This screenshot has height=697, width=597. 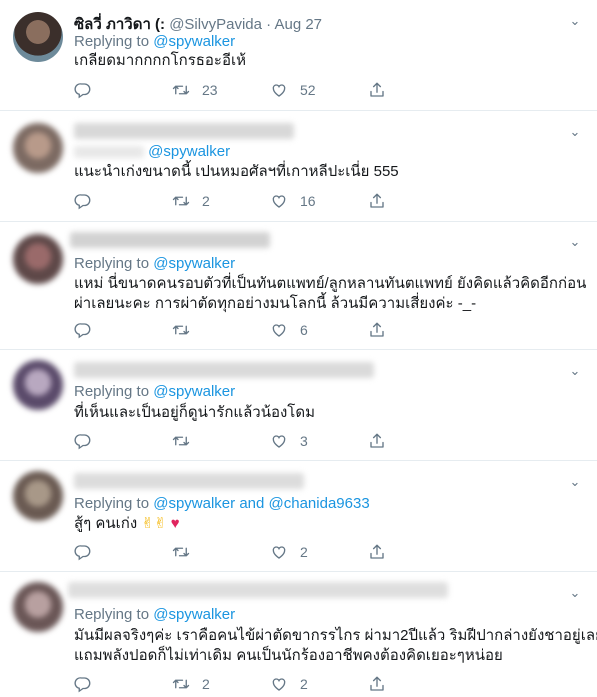 What do you see at coordinates (194, 412) in the screenshot?
I see `tweet-text: ที่เห็นและเป็นอยู่ก็ดูน่ารักแล้วน้องโดม` at bounding box center [194, 412].